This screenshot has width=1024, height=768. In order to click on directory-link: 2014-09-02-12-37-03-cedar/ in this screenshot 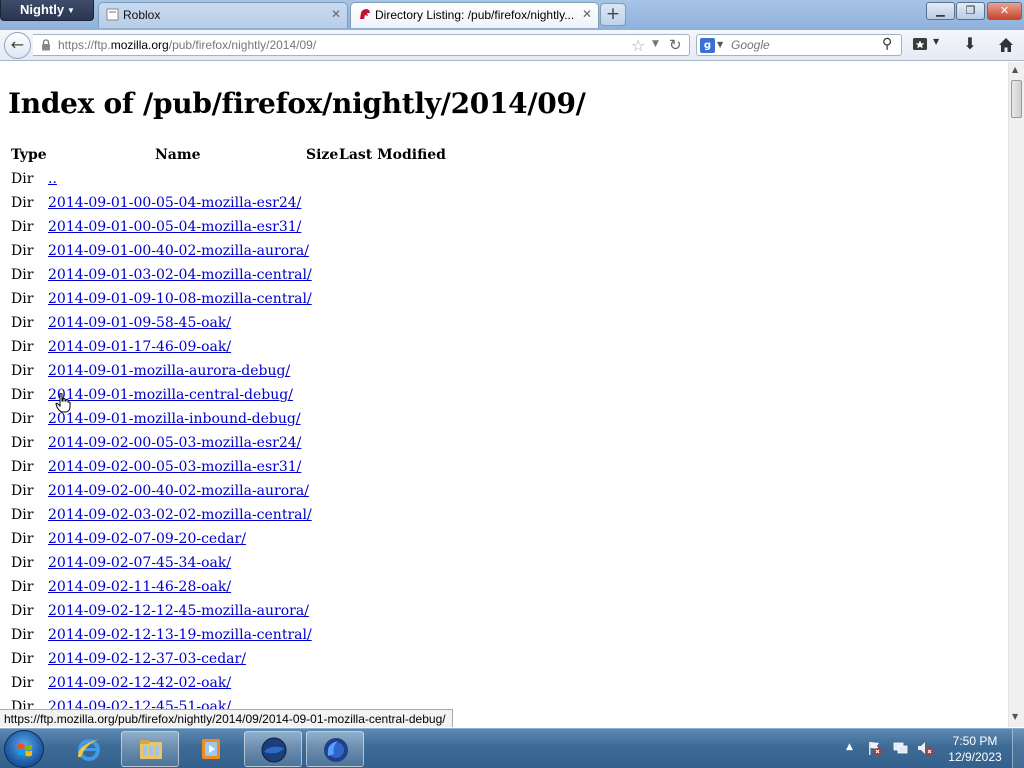, I will do `click(147, 659)`.